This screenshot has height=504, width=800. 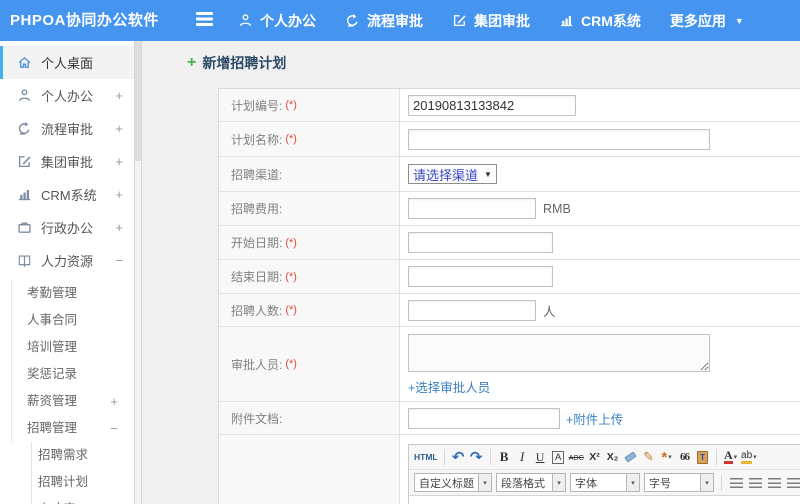 What do you see at coordinates (67, 62) in the screenshot?
I see `sidebar-item-personal-desktop: 个人桌面` at bounding box center [67, 62].